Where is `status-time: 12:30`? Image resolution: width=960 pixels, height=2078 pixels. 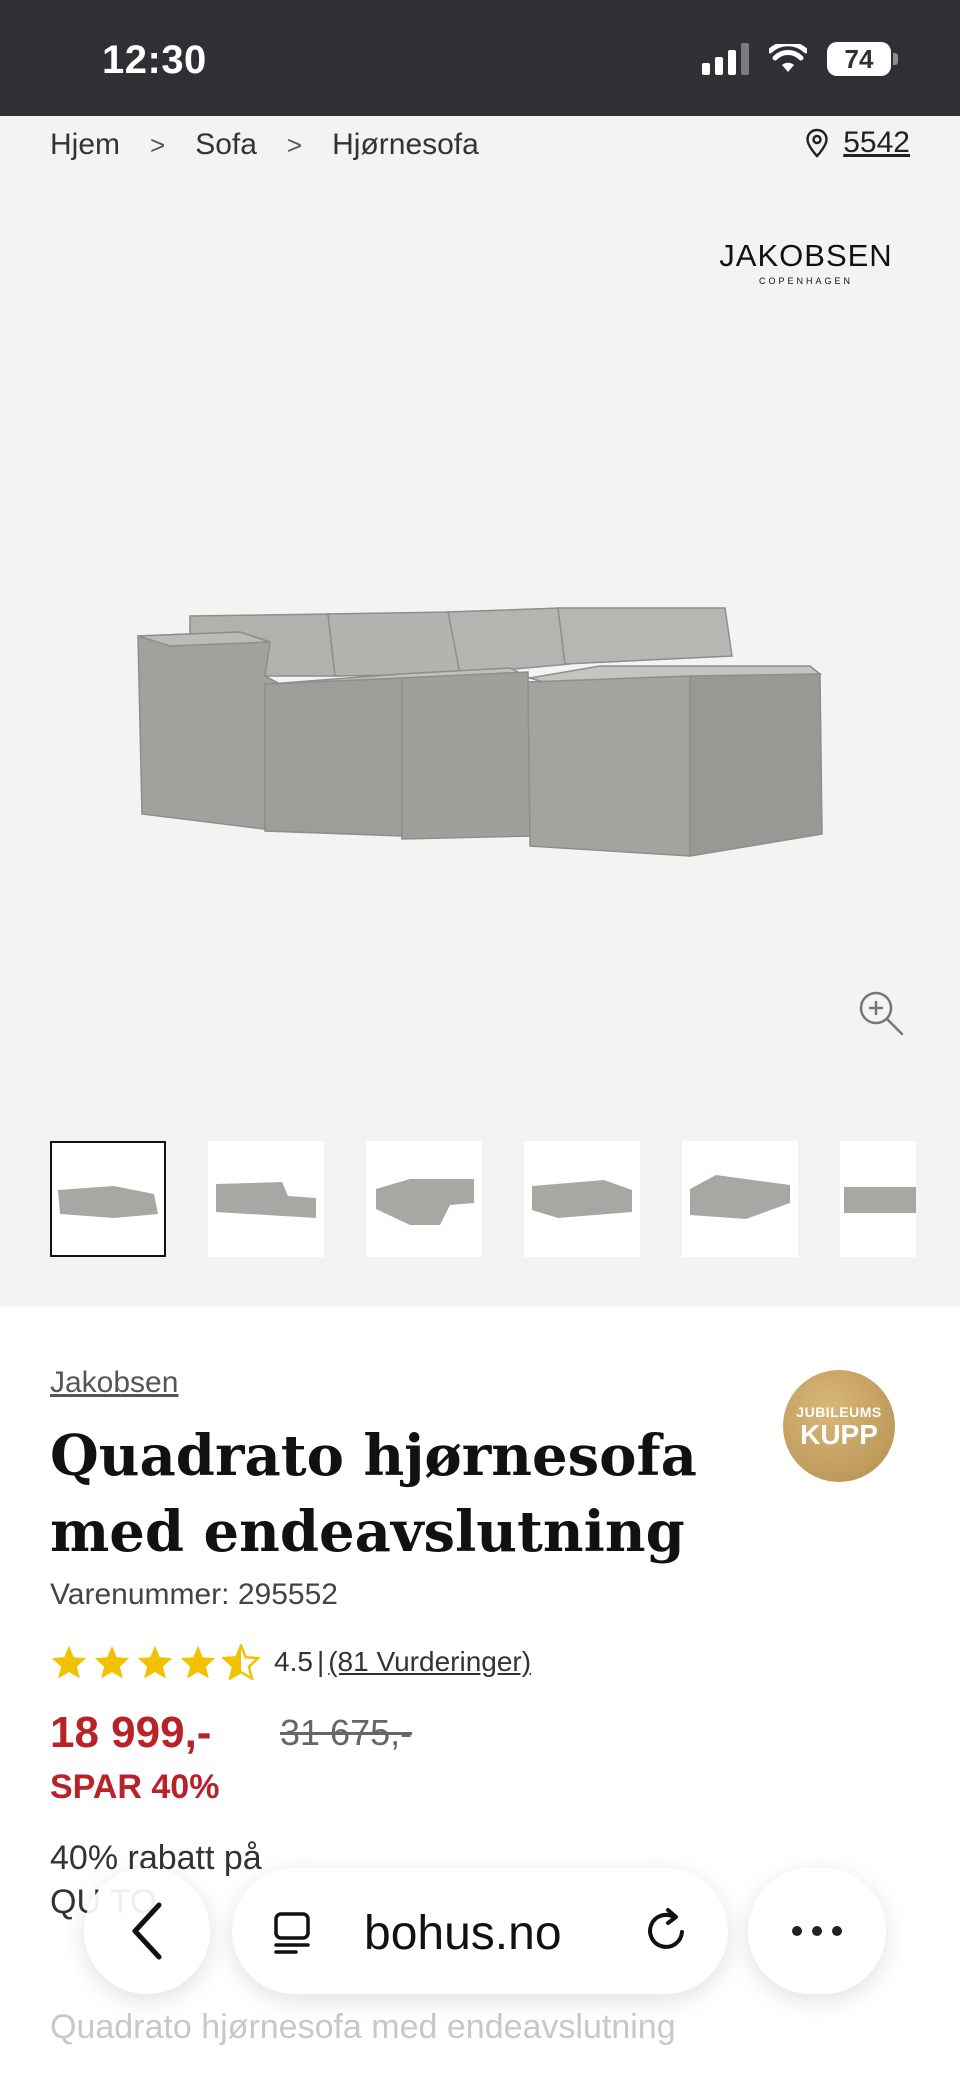 status-time: 12:30 is located at coordinates (154, 60).